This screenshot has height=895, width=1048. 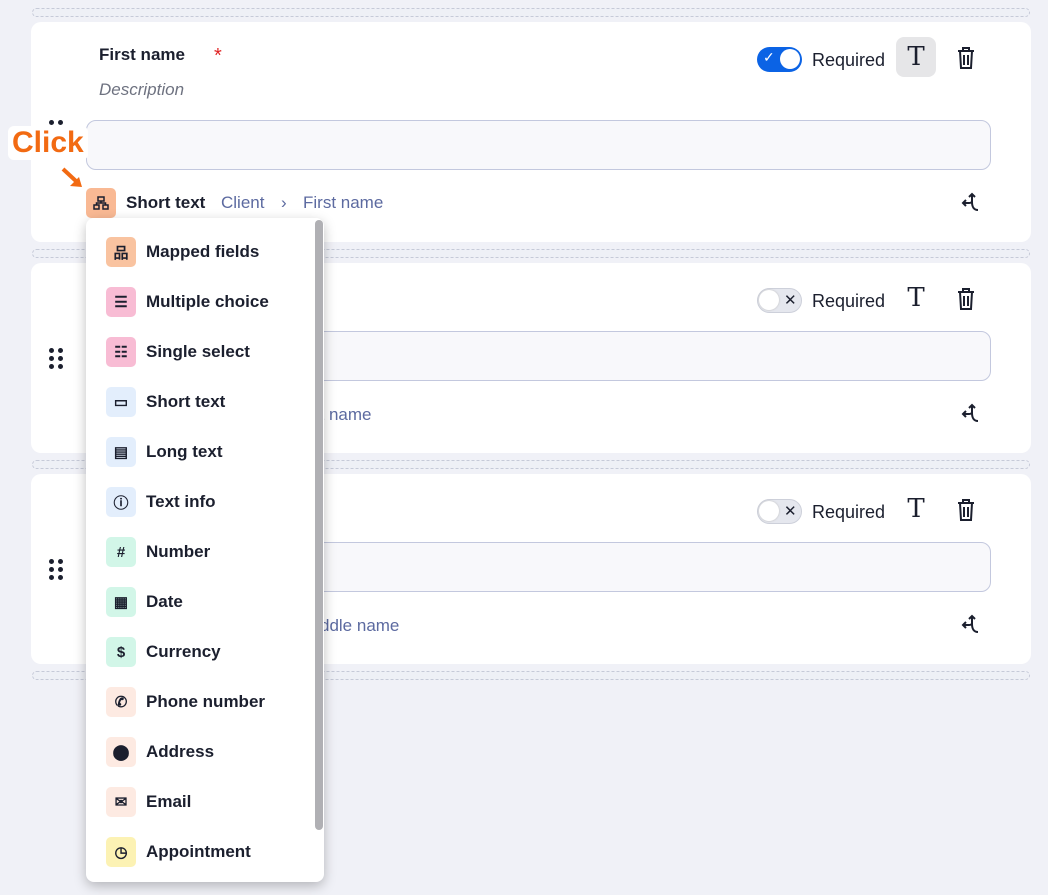 What do you see at coordinates (48, 143) in the screenshot?
I see `click-annotation: Click` at bounding box center [48, 143].